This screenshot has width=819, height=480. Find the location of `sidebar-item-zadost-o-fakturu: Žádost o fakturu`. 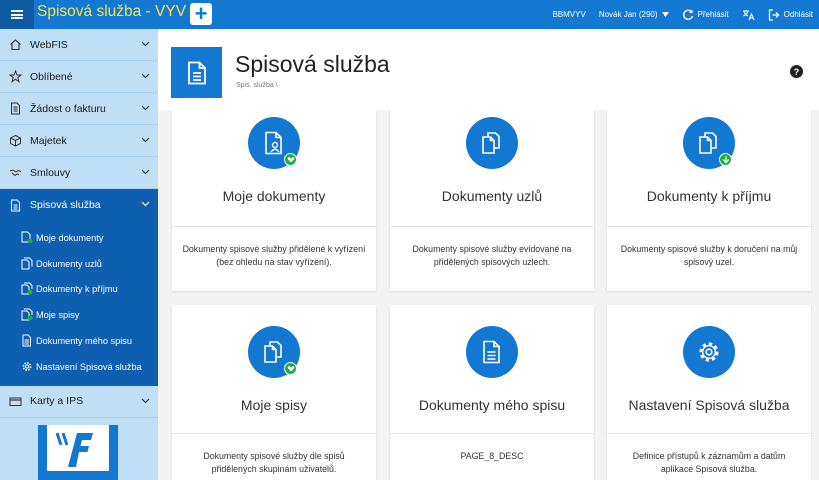

sidebar-item-zadost-o-fakturu: Žádost o fakturu is located at coordinates (79, 109).